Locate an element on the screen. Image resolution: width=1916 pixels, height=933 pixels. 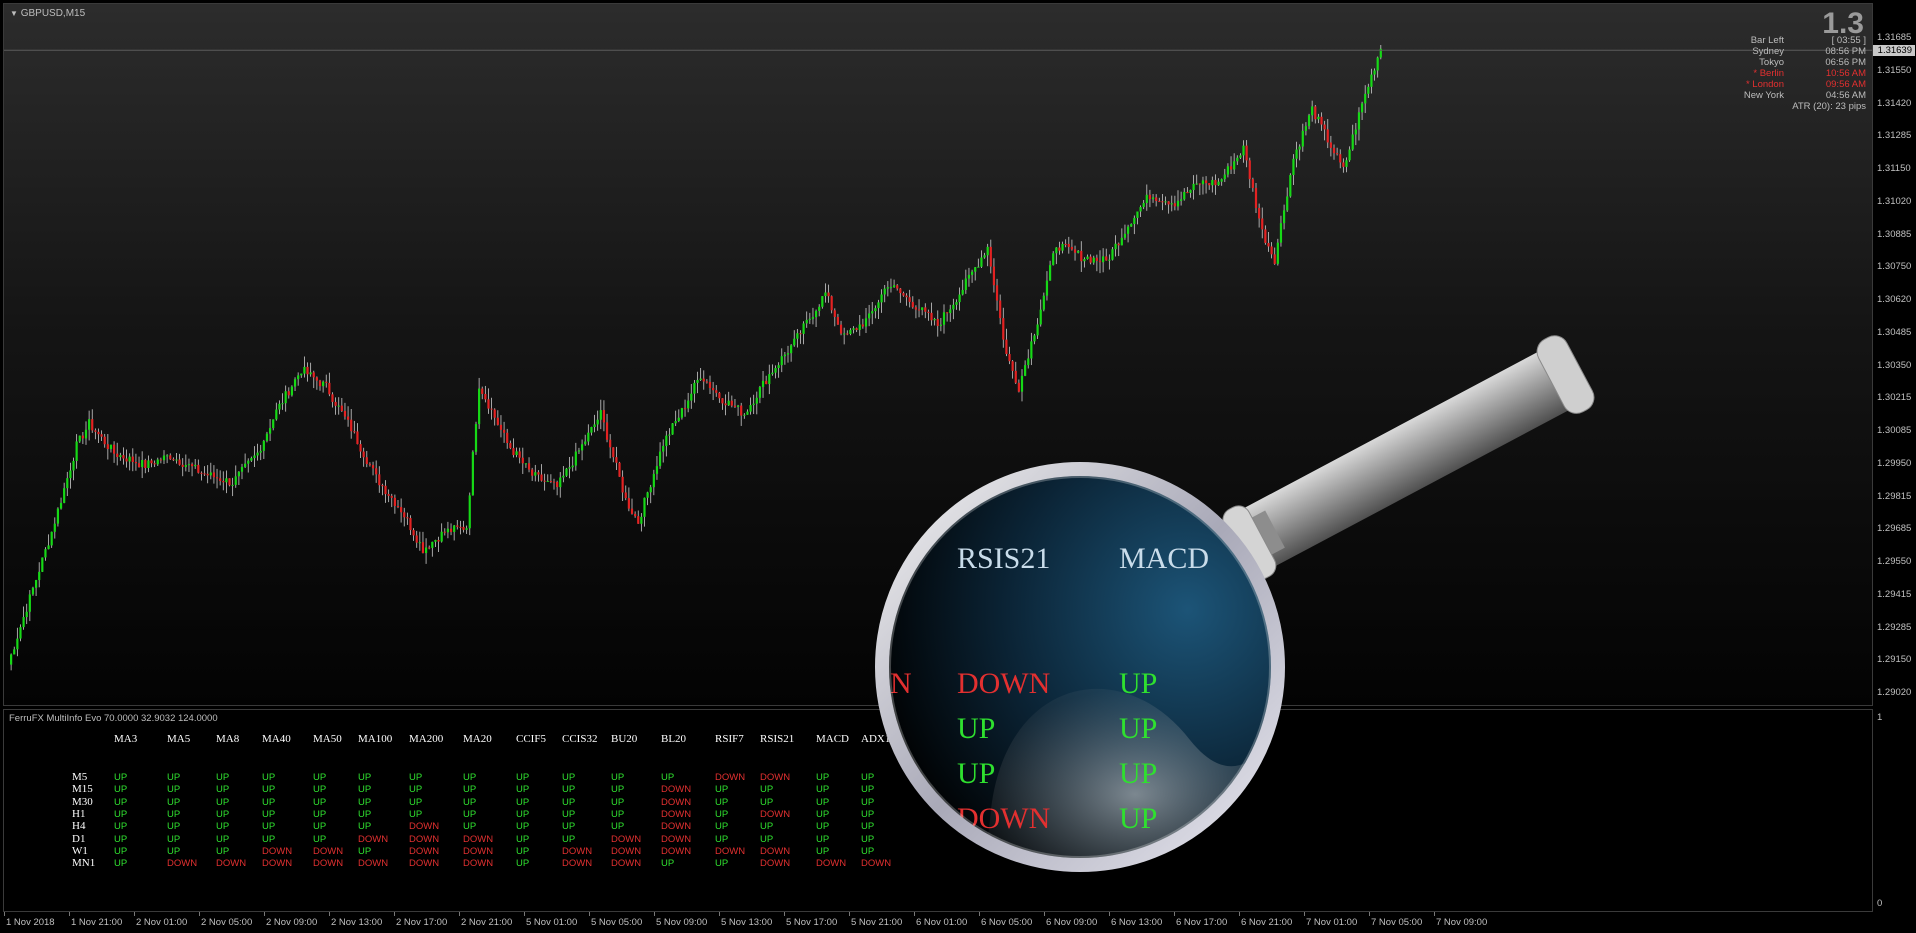
dropdown-triangle-icon: ▼ is located at coordinates (14, 13).